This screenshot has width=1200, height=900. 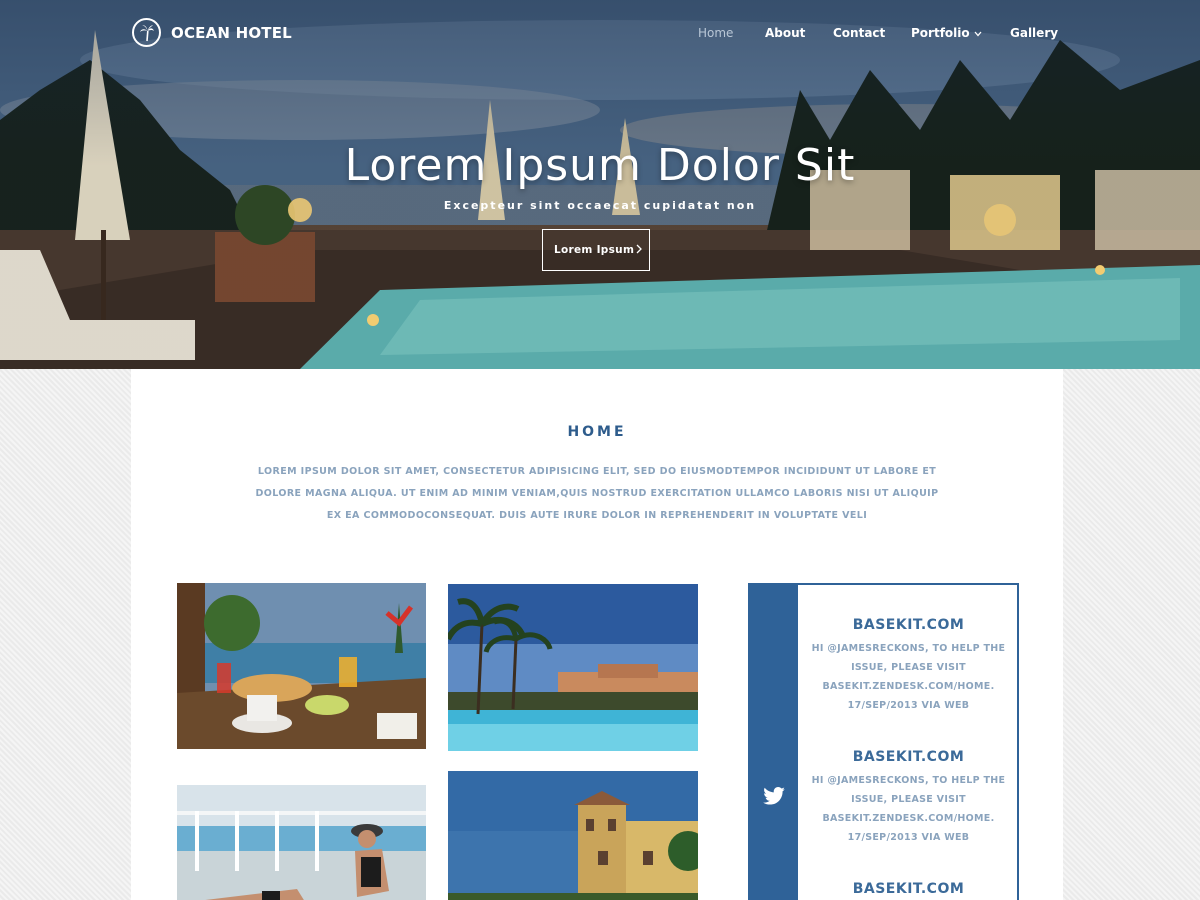 I want to click on nav-item-home: Home, so click(x=715, y=33).